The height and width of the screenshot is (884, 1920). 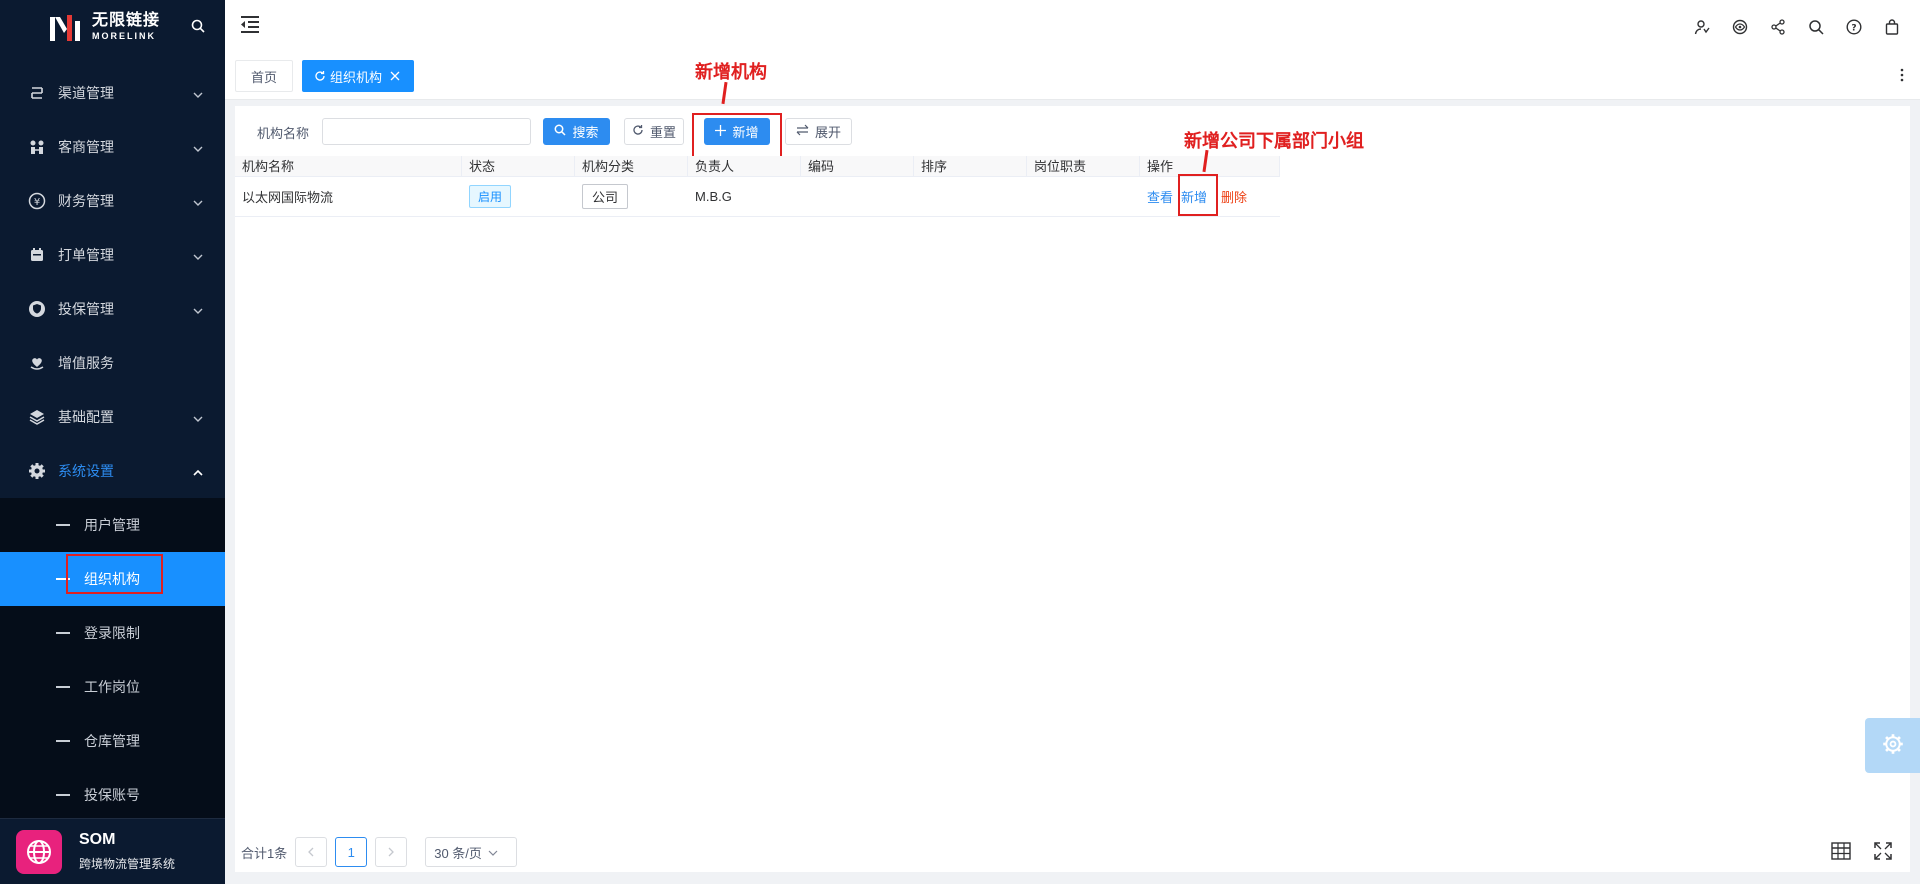 What do you see at coordinates (857, 166) in the screenshot?
I see `col-header: 编码` at bounding box center [857, 166].